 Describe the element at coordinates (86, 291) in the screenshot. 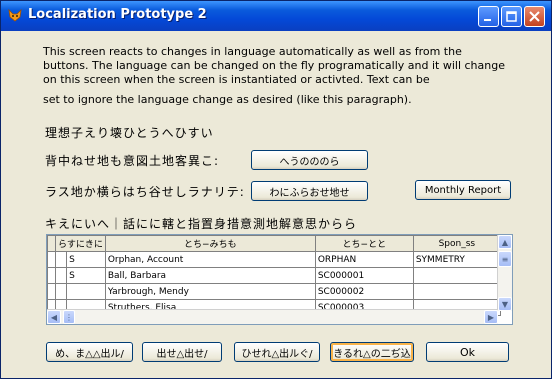

I see `cell-flag` at that location.